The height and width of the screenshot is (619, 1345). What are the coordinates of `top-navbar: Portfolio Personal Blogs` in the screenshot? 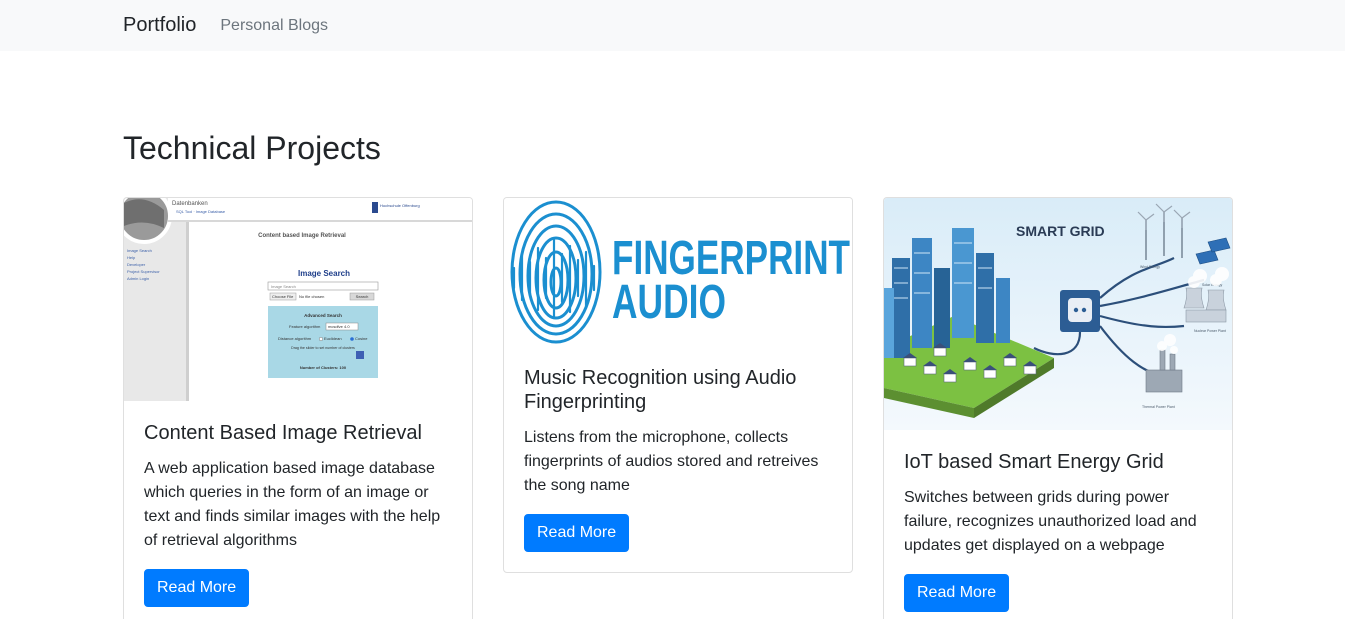 It's located at (672, 25).